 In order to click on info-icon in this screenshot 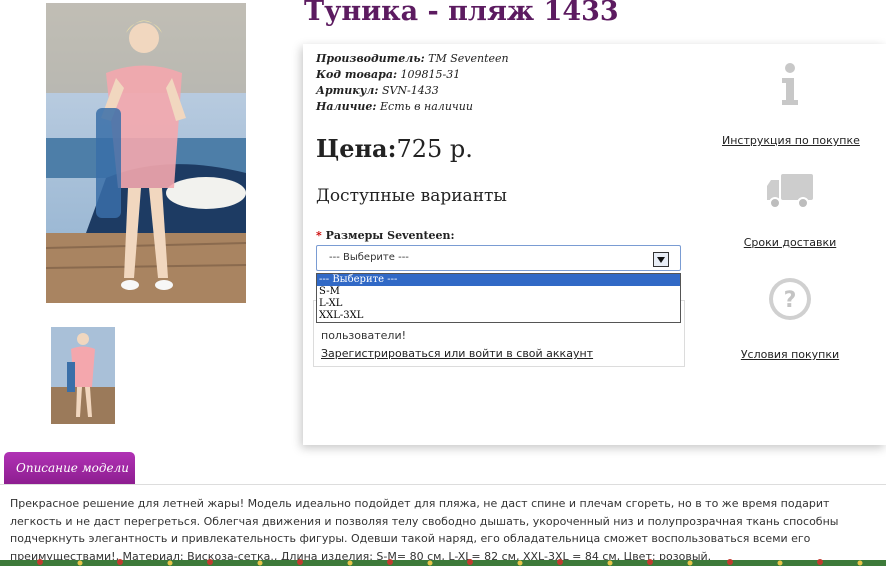, I will do `click(790, 84)`.